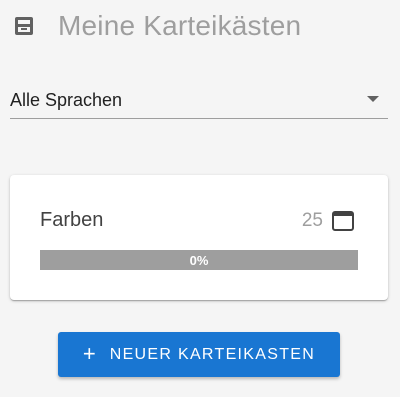  Describe the element at coordinates (373, 99) in the screenshot. I see `dropdown-arrow-icon` at that location.